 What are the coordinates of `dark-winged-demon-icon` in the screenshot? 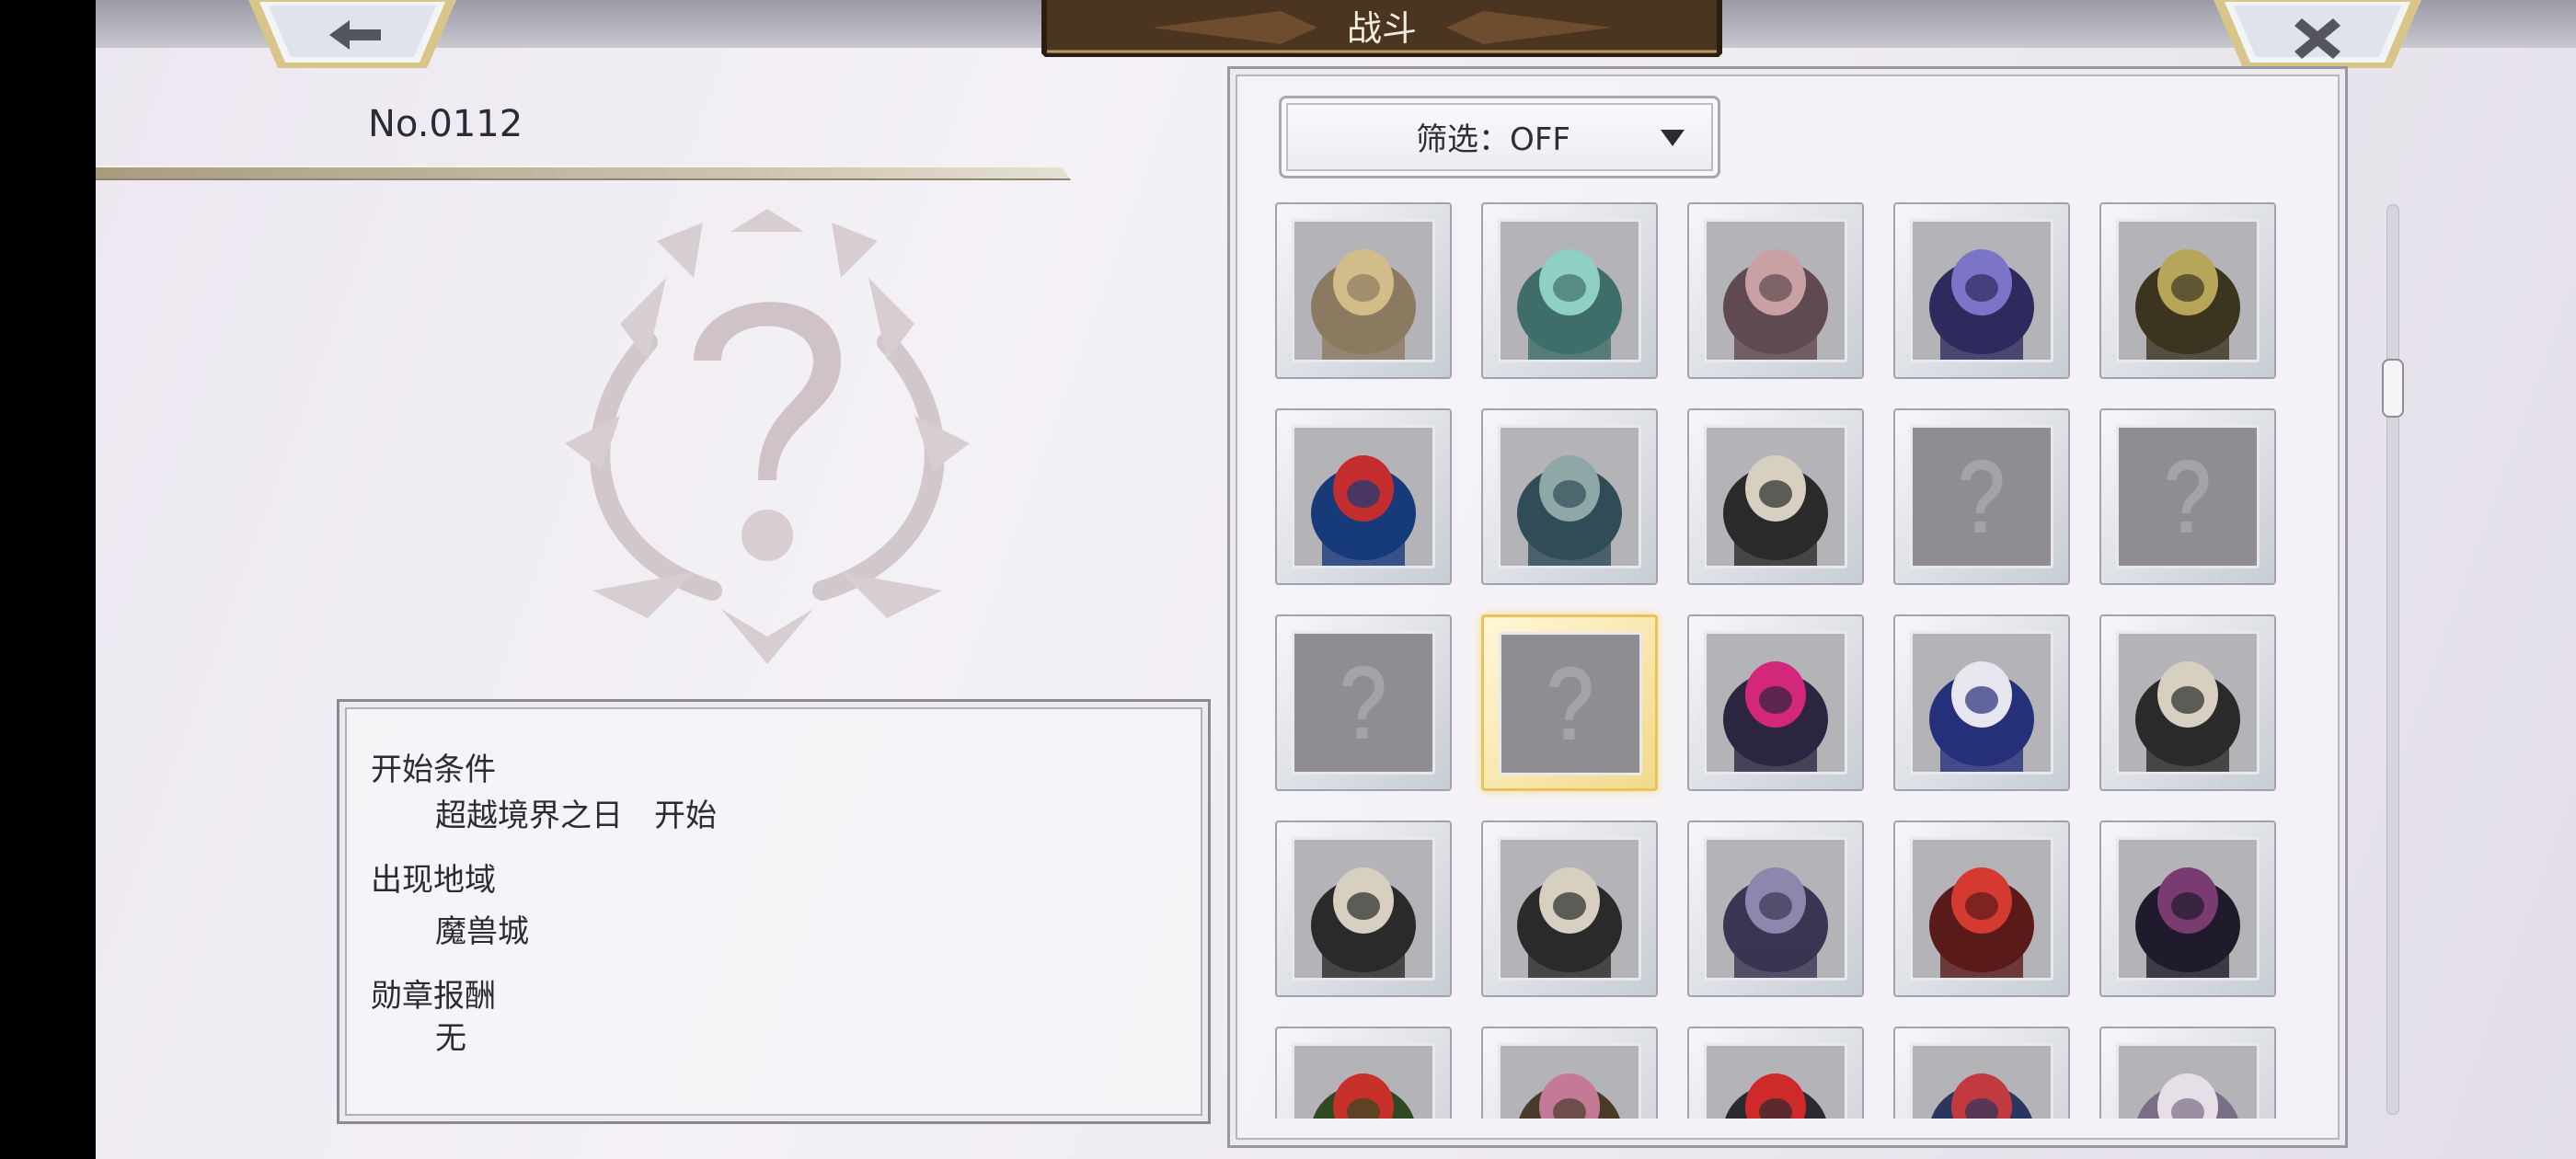 It's located at (2188, 909).